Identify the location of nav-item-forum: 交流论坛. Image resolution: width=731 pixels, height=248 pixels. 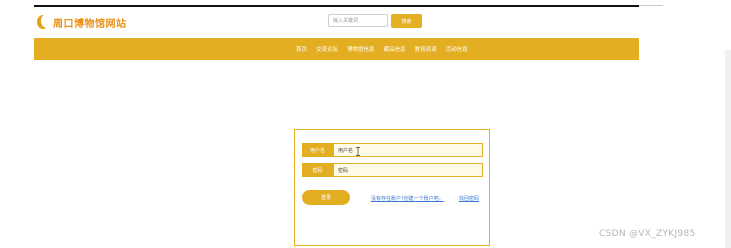
(327, 49).